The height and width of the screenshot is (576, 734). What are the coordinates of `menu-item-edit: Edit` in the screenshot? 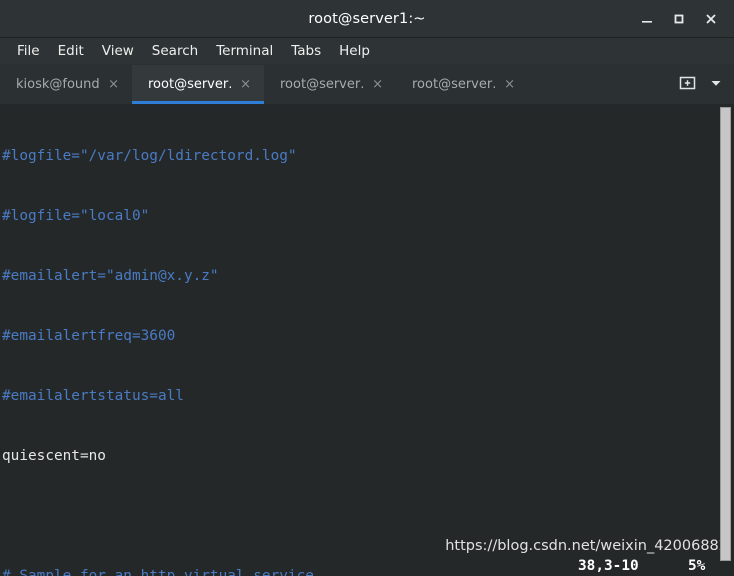 It's located at (71, 51).